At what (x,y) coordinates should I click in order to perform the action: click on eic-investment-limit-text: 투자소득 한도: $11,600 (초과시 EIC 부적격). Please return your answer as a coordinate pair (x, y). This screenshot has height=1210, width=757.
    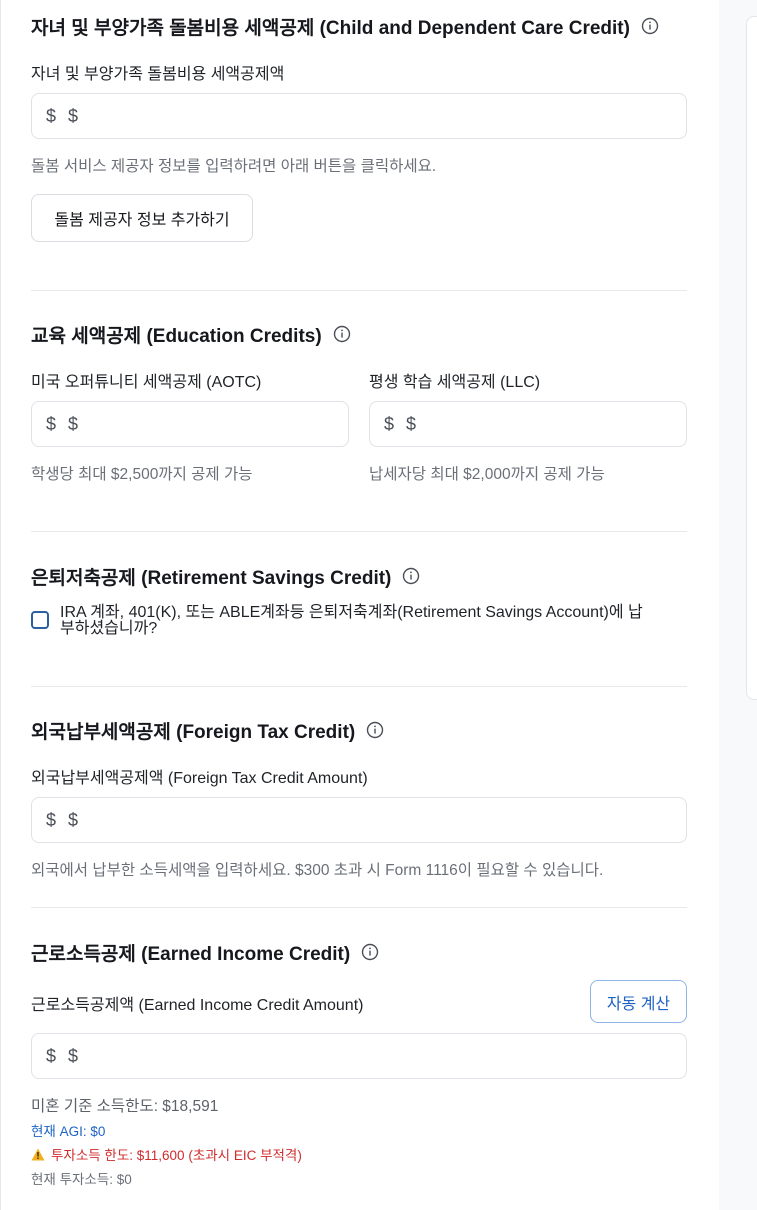
    Looking at the image, I should click on (176, 1155).